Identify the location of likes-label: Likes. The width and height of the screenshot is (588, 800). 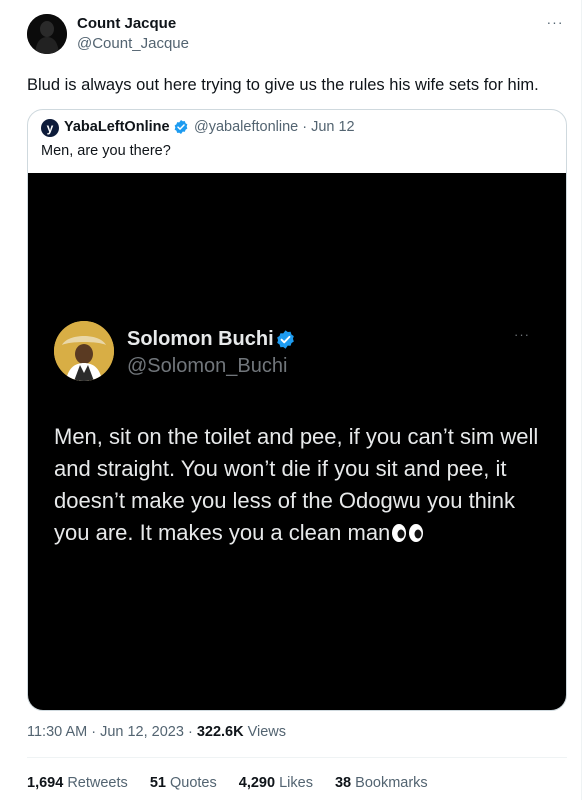
(294, 783).